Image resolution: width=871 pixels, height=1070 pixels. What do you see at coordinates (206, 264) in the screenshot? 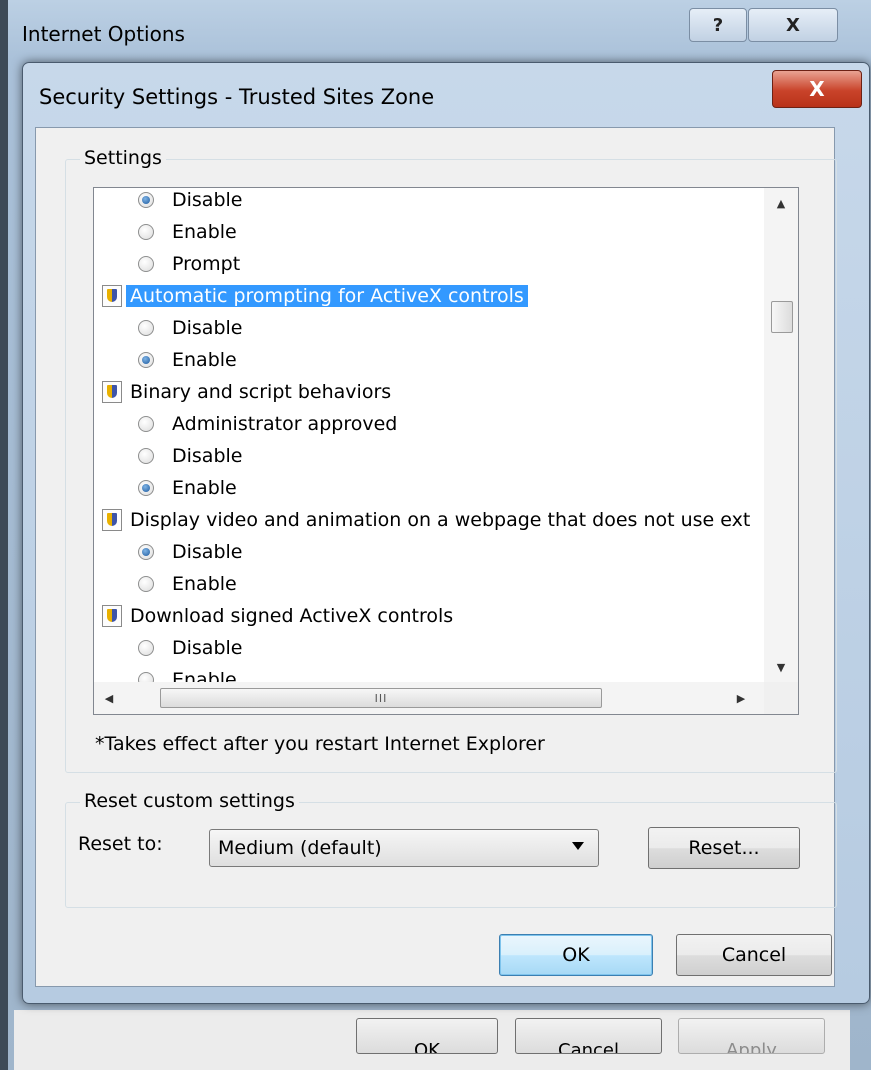
I see `setting-label: Prompt` at bounding box center [206, 264].